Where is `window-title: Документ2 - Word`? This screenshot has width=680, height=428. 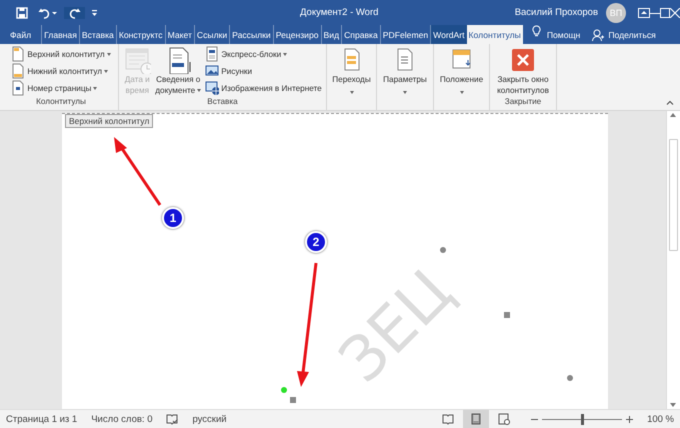 window-title: Документ2 - Word is located at coordinates (339, 12).